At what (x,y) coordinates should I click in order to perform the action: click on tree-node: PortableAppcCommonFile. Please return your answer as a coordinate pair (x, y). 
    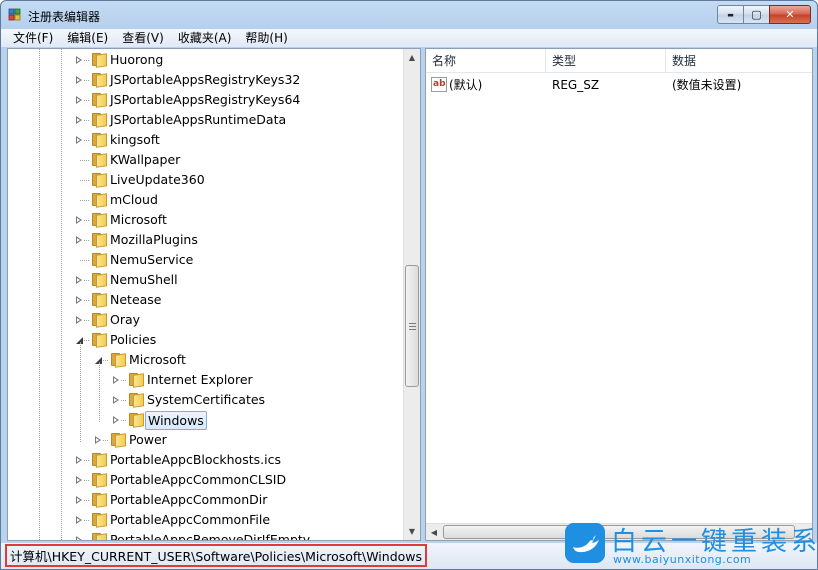
    Looking at the image, I should click on (206, 520).